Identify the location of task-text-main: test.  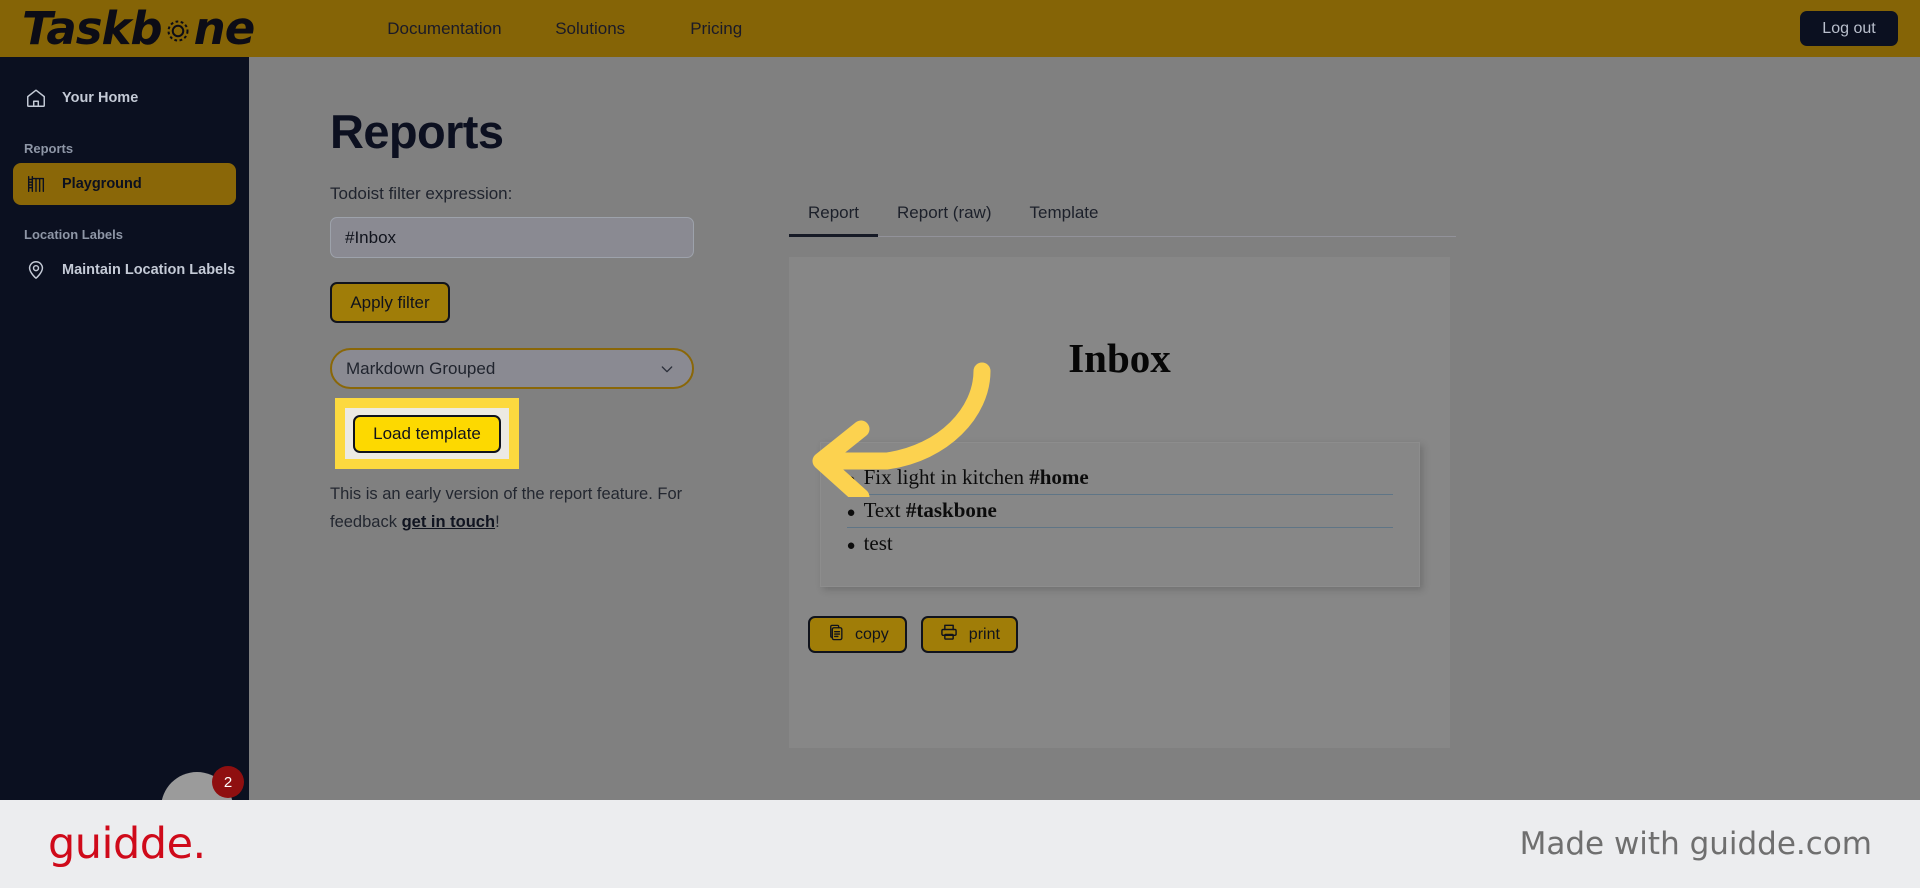
(878, 543).